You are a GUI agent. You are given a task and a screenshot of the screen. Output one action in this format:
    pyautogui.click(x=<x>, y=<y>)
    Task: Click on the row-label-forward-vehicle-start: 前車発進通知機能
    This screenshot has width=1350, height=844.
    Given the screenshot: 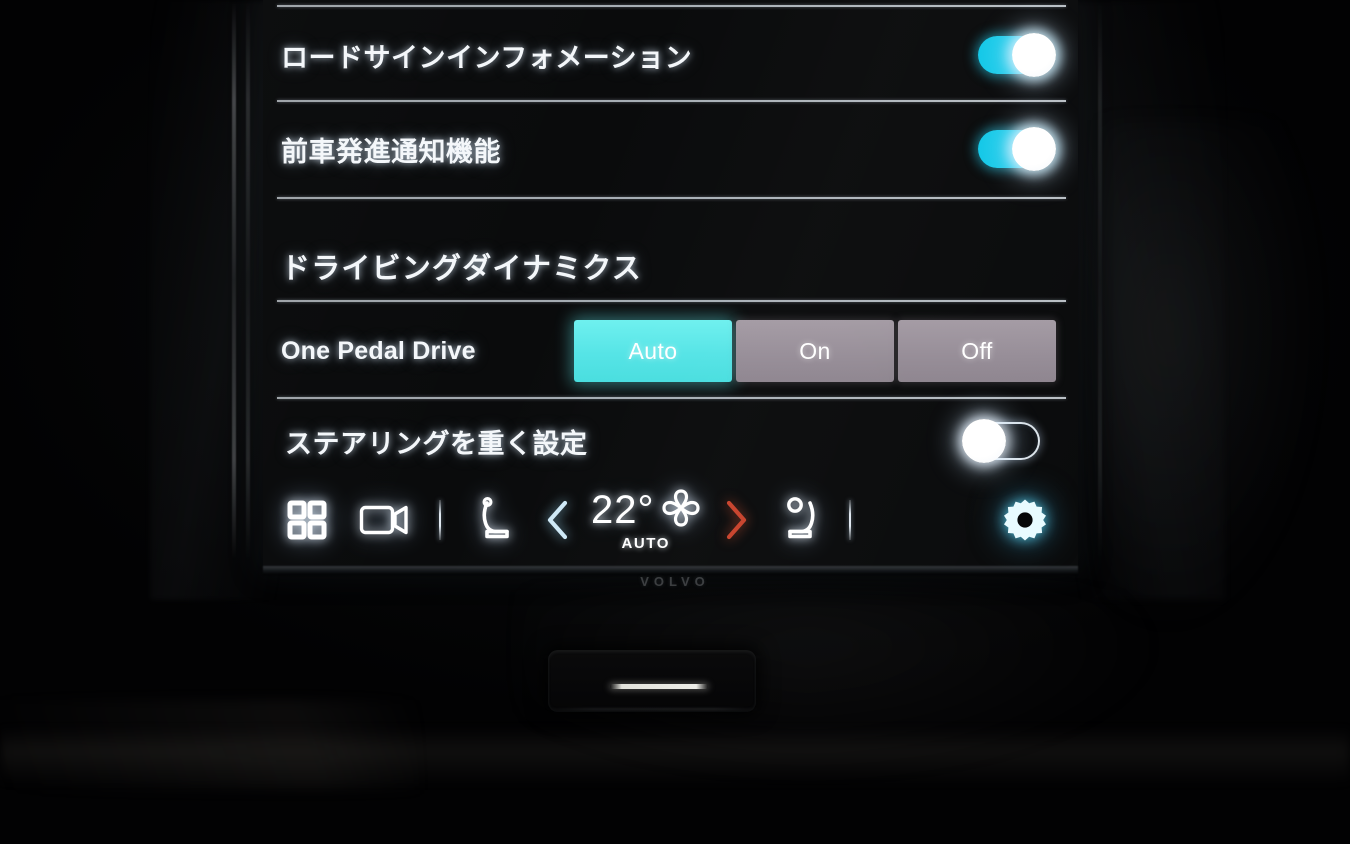 What is the action you would take?
    pyautogui.click(x=391, y=151)
    